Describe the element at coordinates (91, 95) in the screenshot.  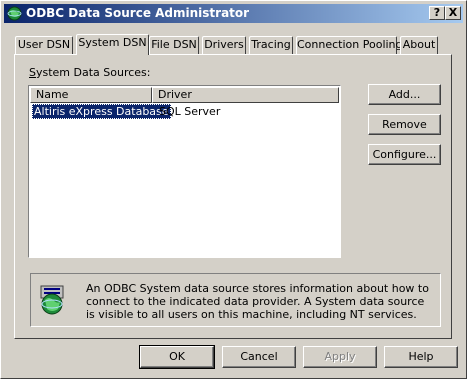
I see `column-header-name: Name` at that location.